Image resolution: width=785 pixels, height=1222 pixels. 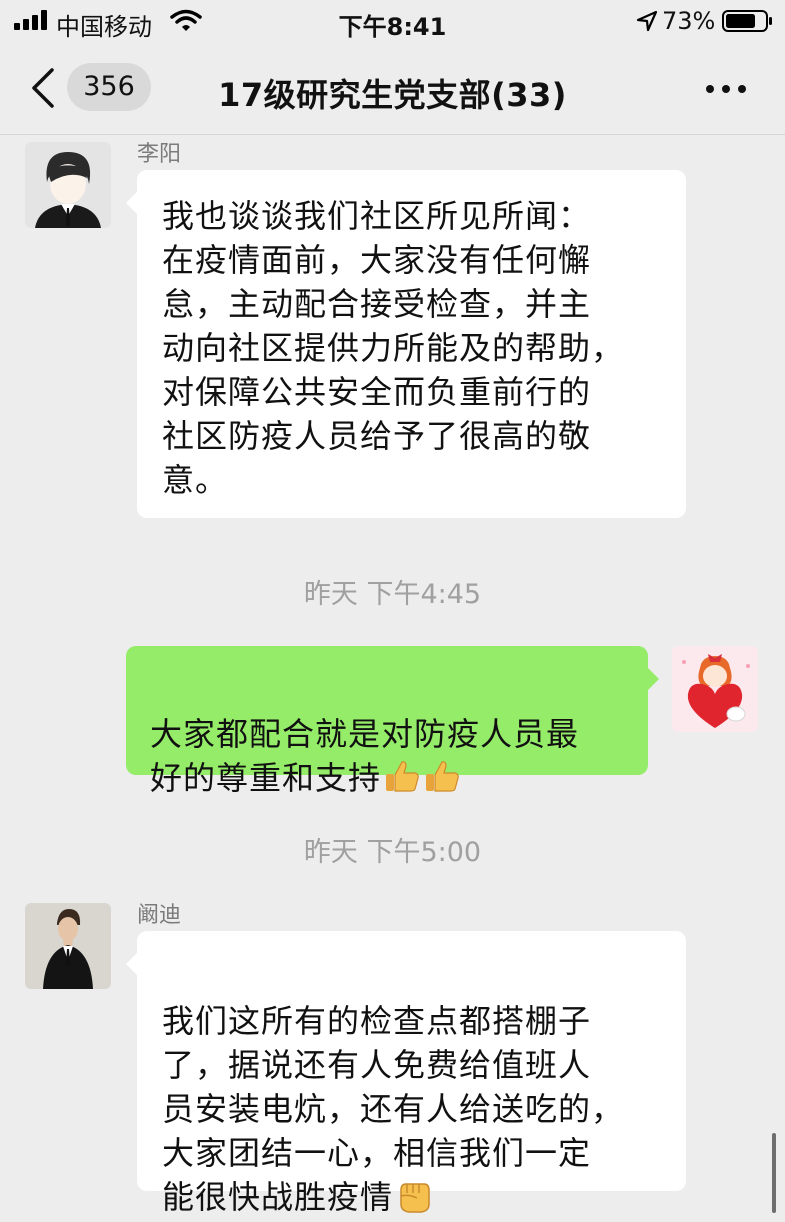 I want to click on battery-percent: 73%, so click(x=689, y=21).